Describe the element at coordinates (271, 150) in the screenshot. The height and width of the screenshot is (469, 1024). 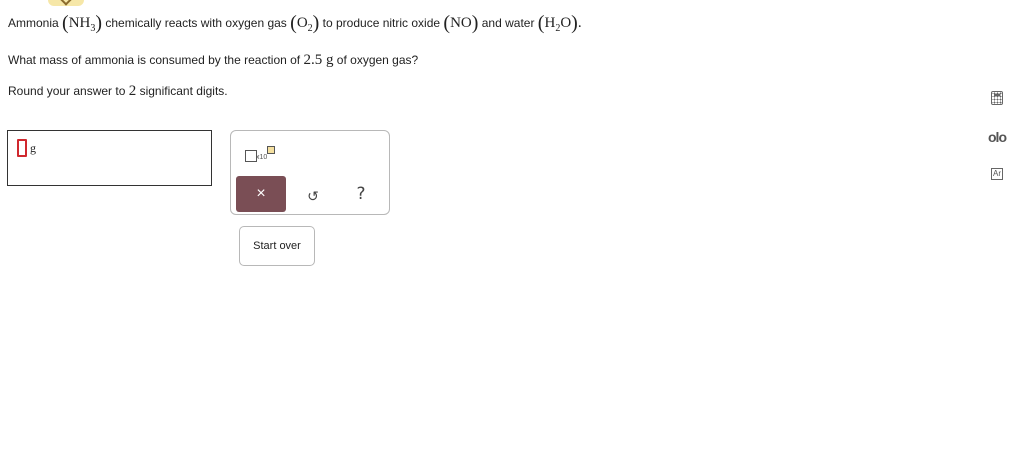
I see `exponent-box-icon` at that location.